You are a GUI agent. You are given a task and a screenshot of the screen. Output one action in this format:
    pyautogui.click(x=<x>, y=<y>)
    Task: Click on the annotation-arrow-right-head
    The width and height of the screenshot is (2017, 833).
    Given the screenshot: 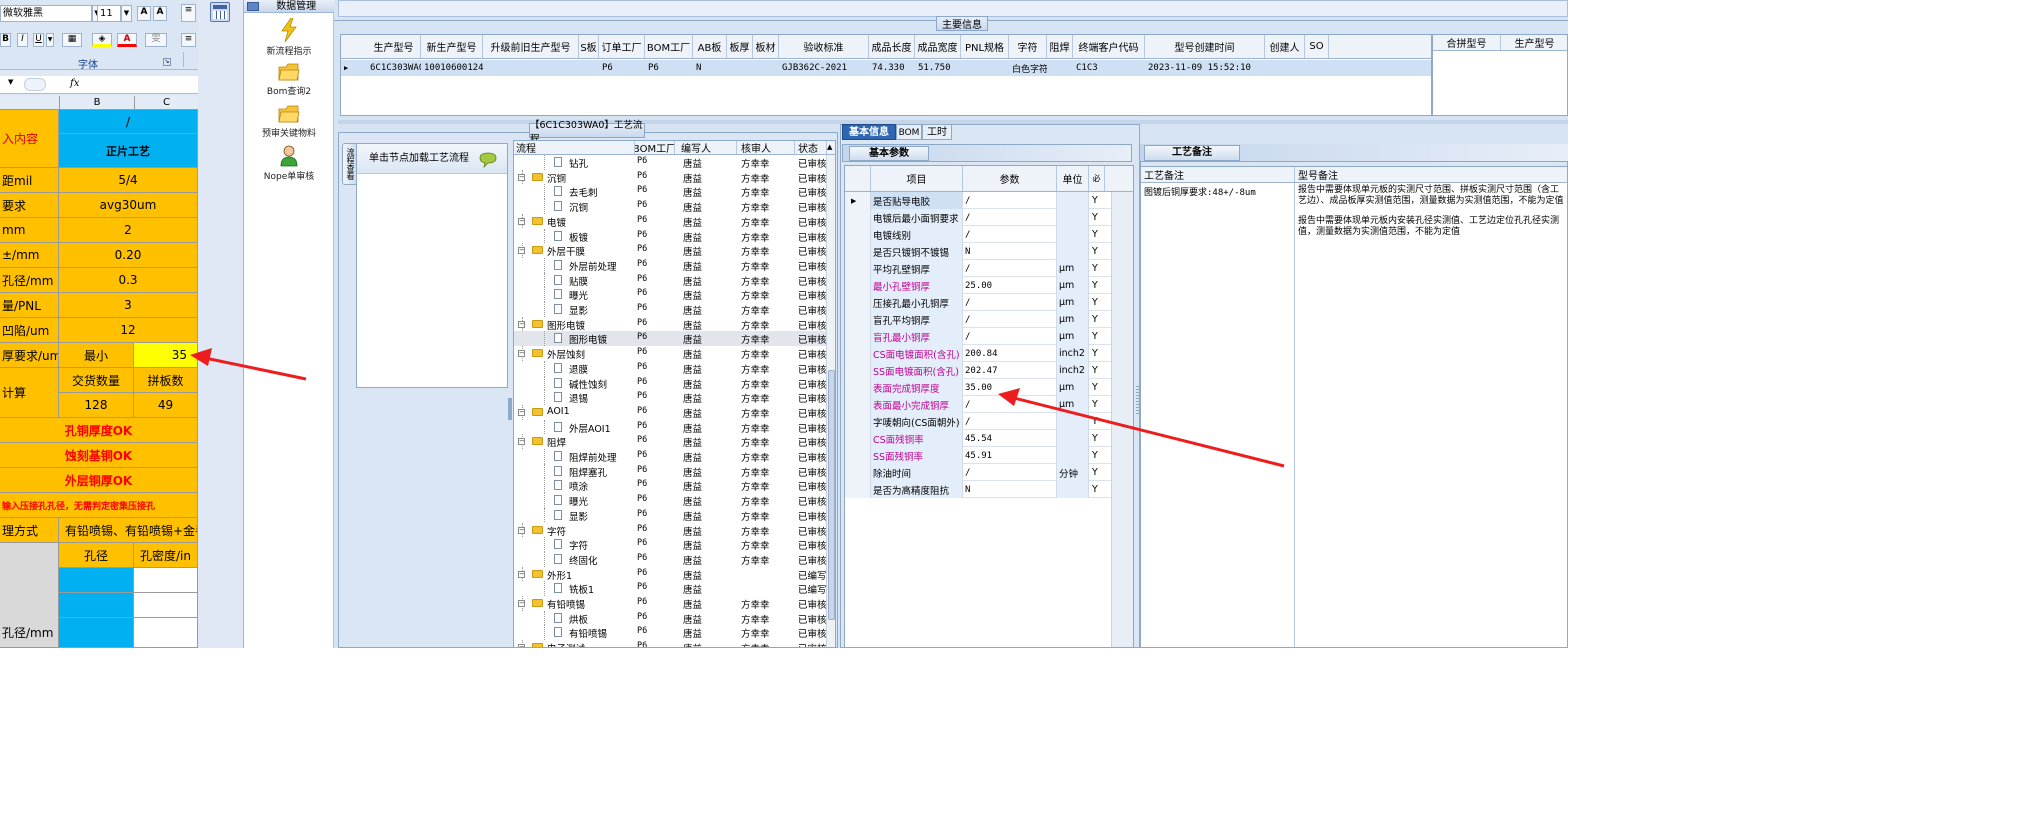 What is the action you would take?
    pyautogui.click(x=1009, y=397)
    